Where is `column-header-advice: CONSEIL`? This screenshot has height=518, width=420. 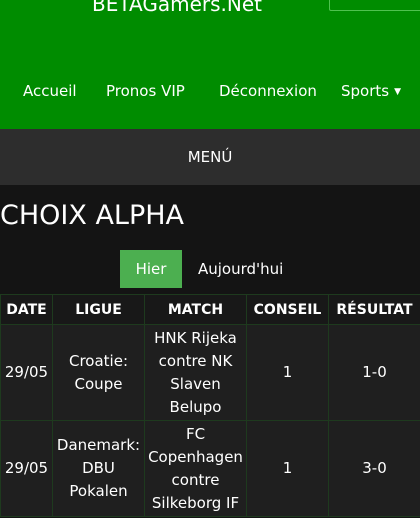
column-header-advice: CONSEIL is located at coordinates (287, 309).